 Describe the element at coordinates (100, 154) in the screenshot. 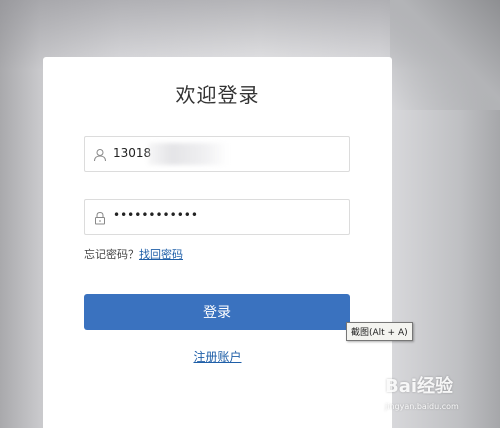

I see `user-icon` at that location.